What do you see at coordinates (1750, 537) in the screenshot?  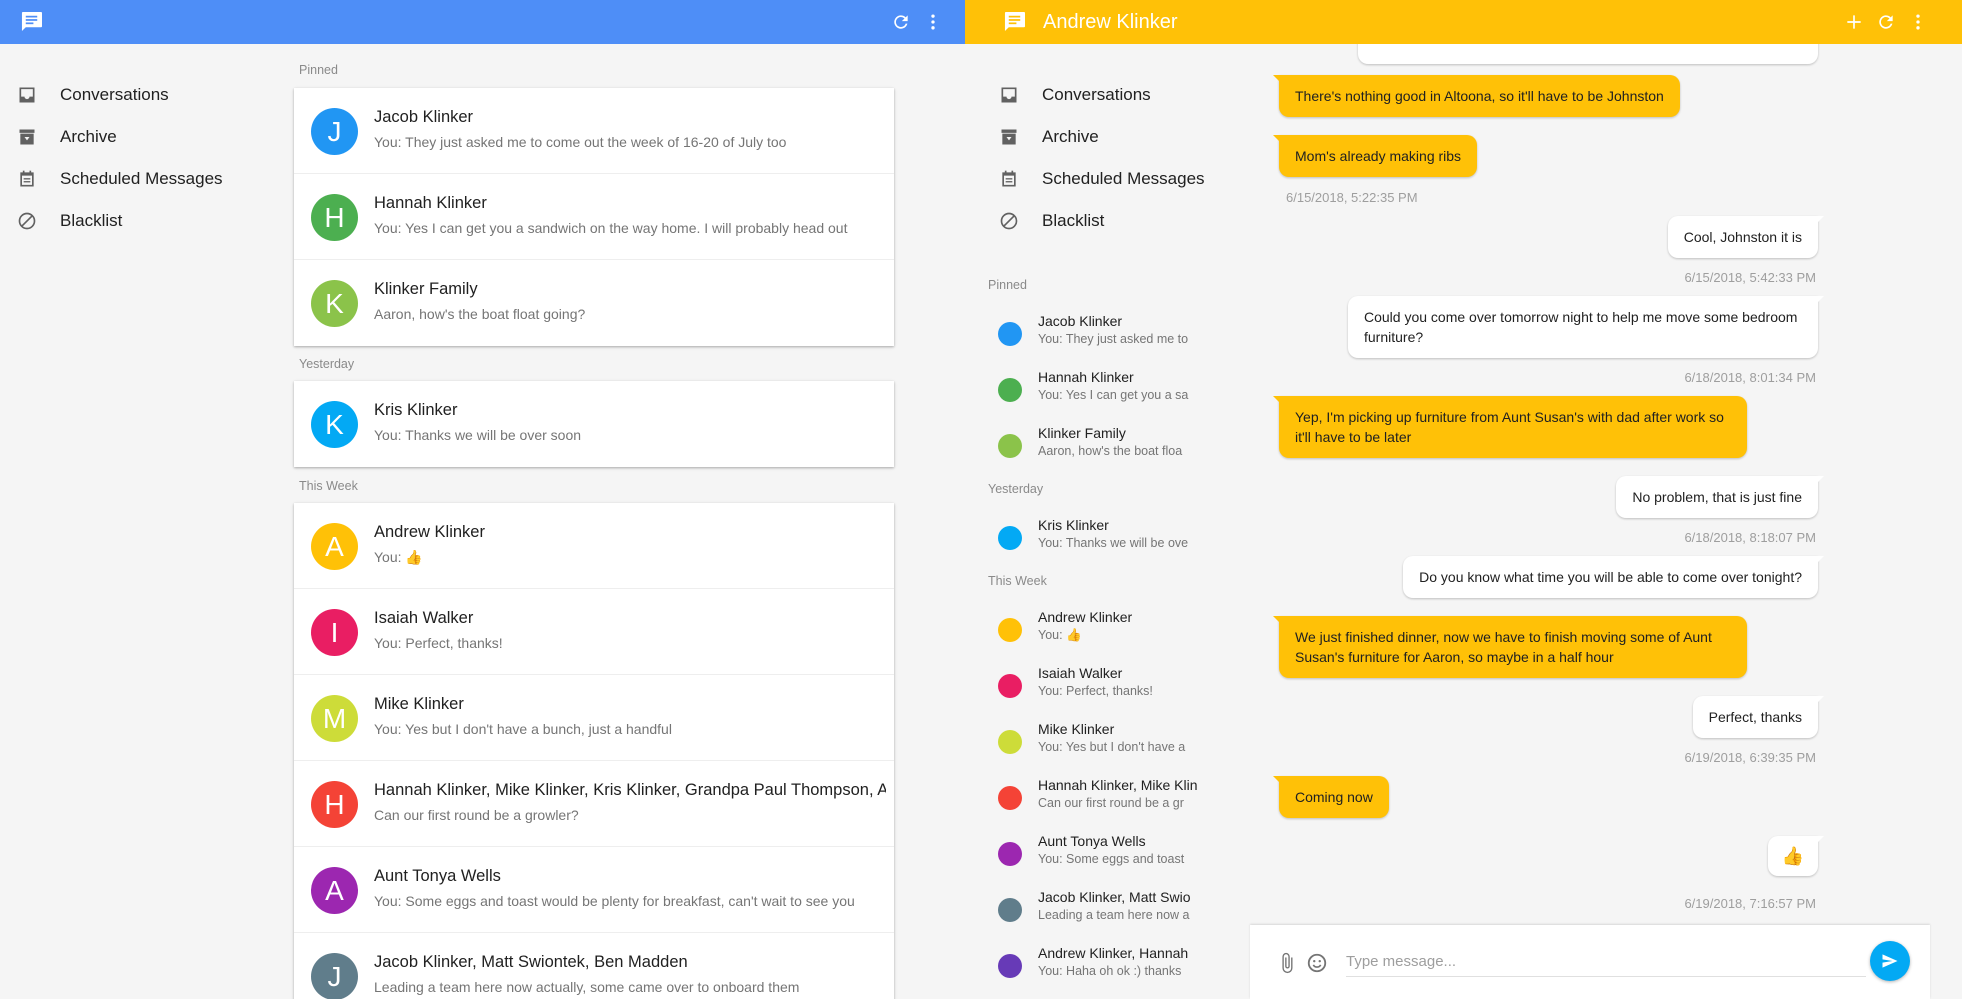 I see `message-timestamp: 6/18/2018, 8:18:07 PM` at bounding box center [1750, 537].